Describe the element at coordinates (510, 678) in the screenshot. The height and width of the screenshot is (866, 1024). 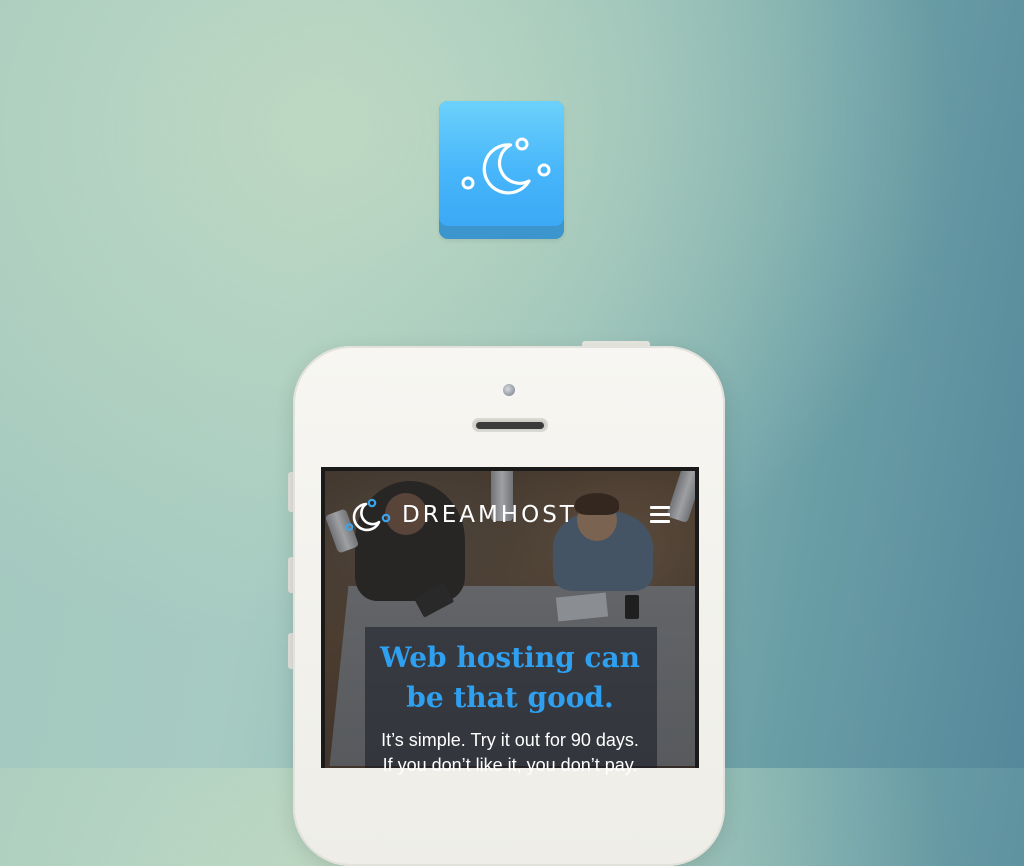
I see `hero-title: Web hosting can be that good.` at that location.